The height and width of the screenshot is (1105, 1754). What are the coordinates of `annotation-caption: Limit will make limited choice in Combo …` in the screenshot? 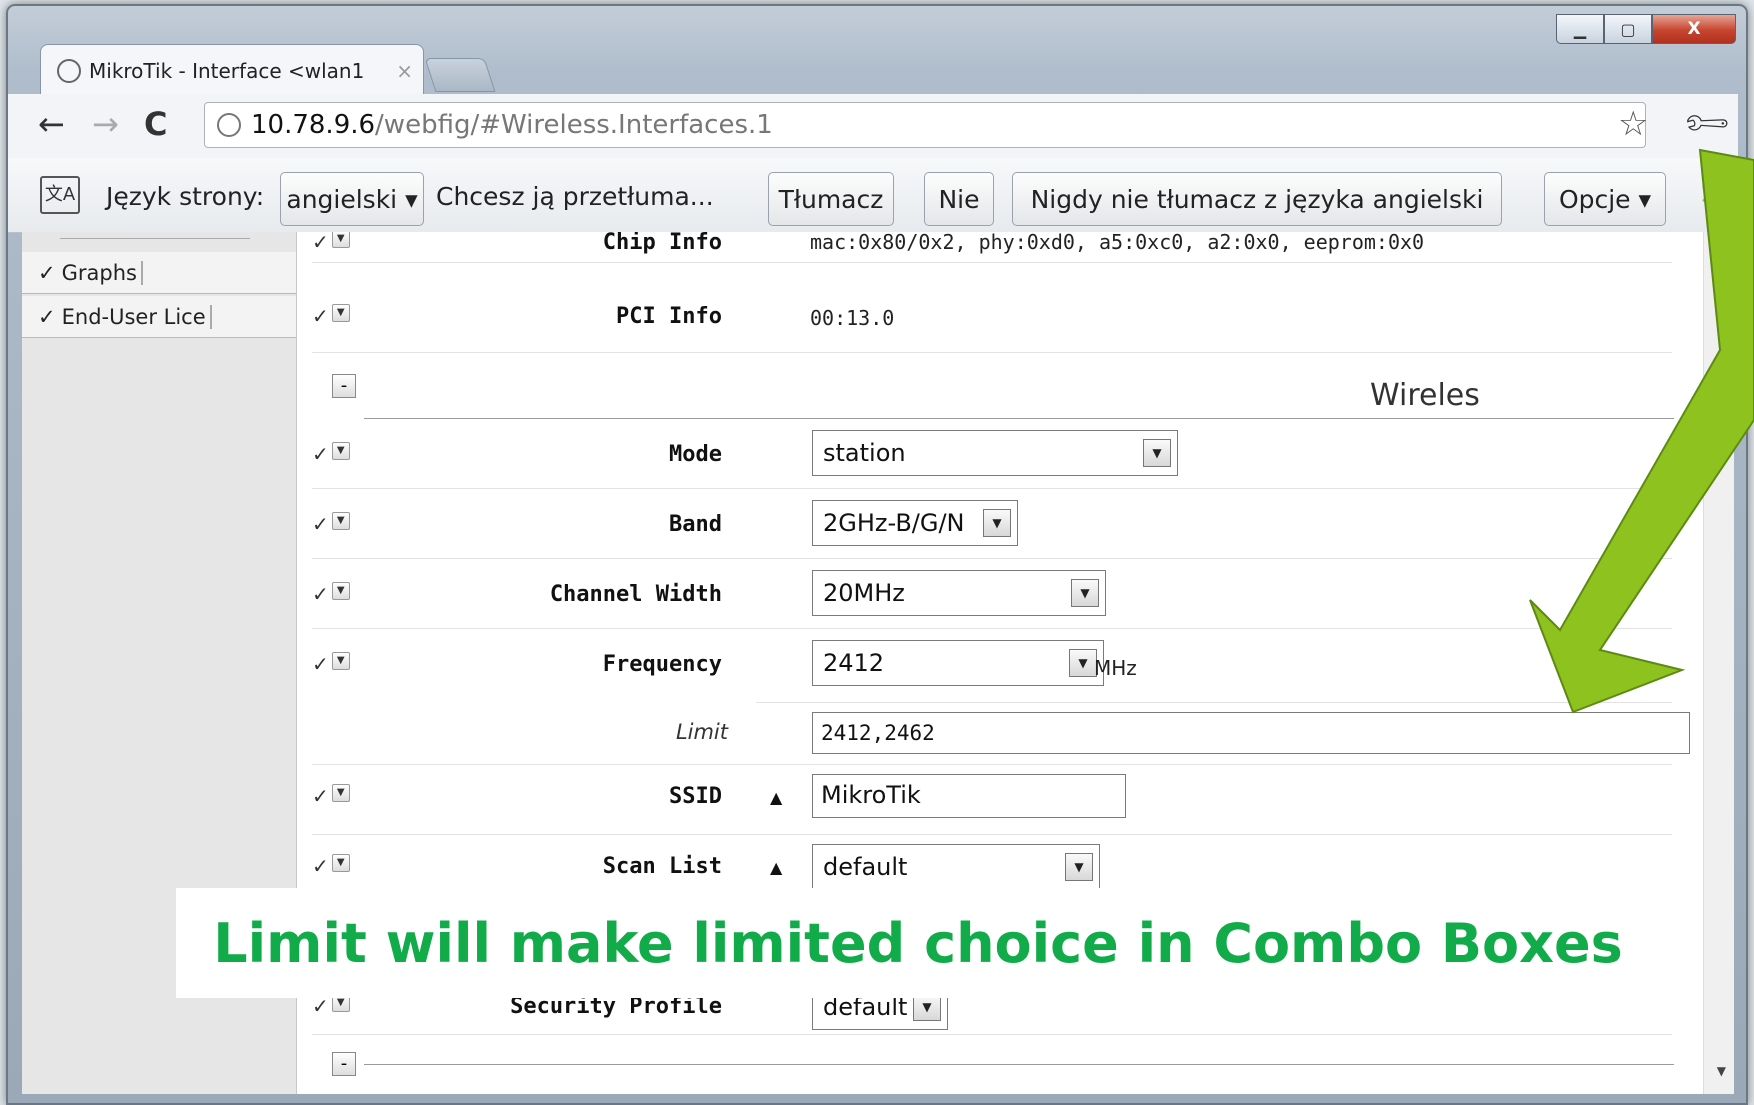 It's located at (918, 943).